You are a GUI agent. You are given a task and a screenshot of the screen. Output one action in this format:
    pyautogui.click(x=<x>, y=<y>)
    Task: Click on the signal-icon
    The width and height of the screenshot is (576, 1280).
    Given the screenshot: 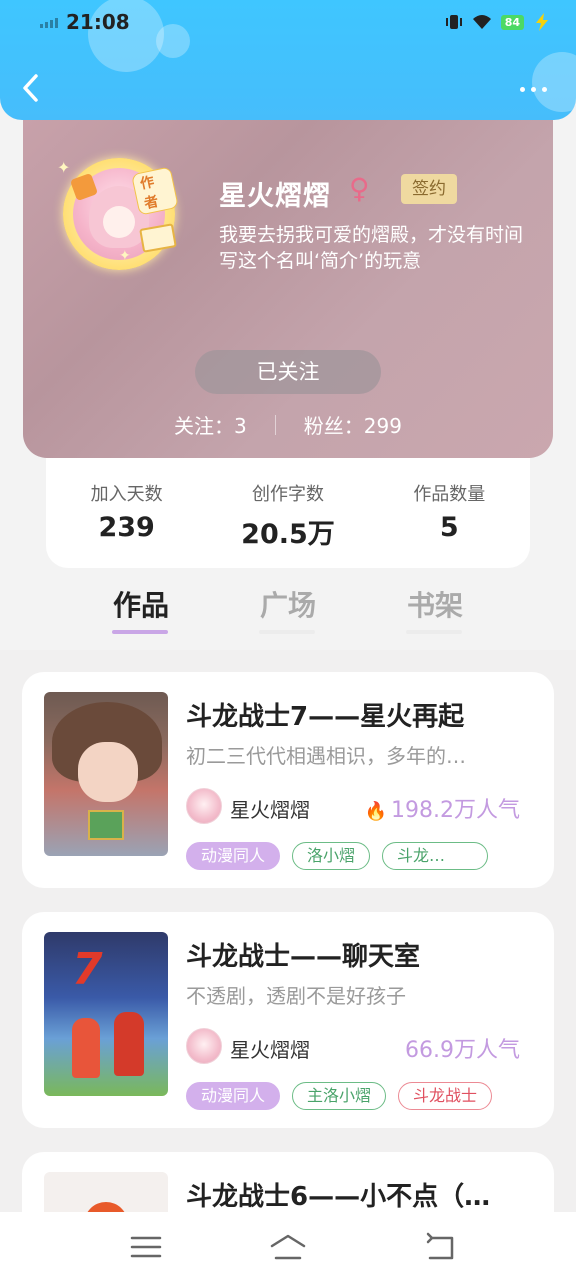 What is the action you would take?
    pyautogui.click(x=51, y=22)
    